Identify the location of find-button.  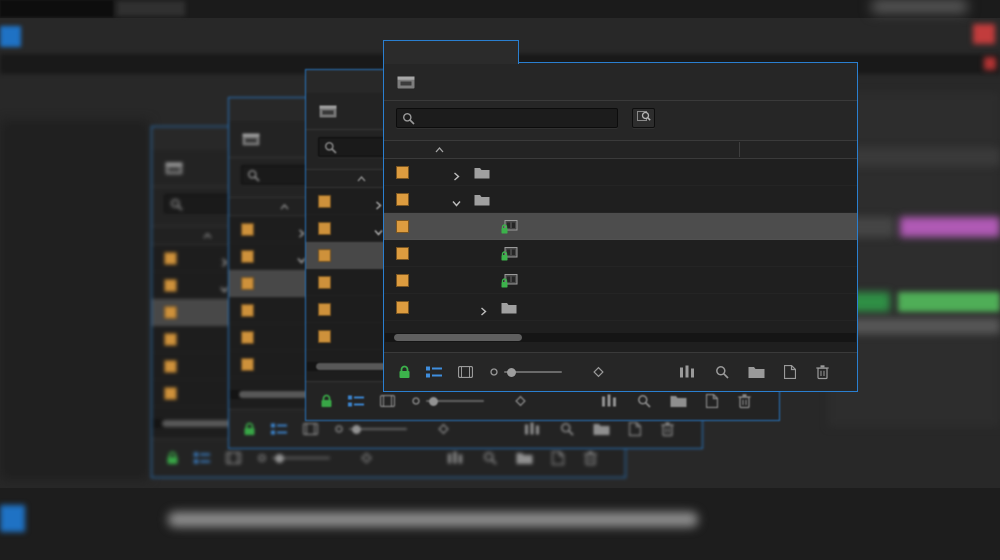
(643, 118).